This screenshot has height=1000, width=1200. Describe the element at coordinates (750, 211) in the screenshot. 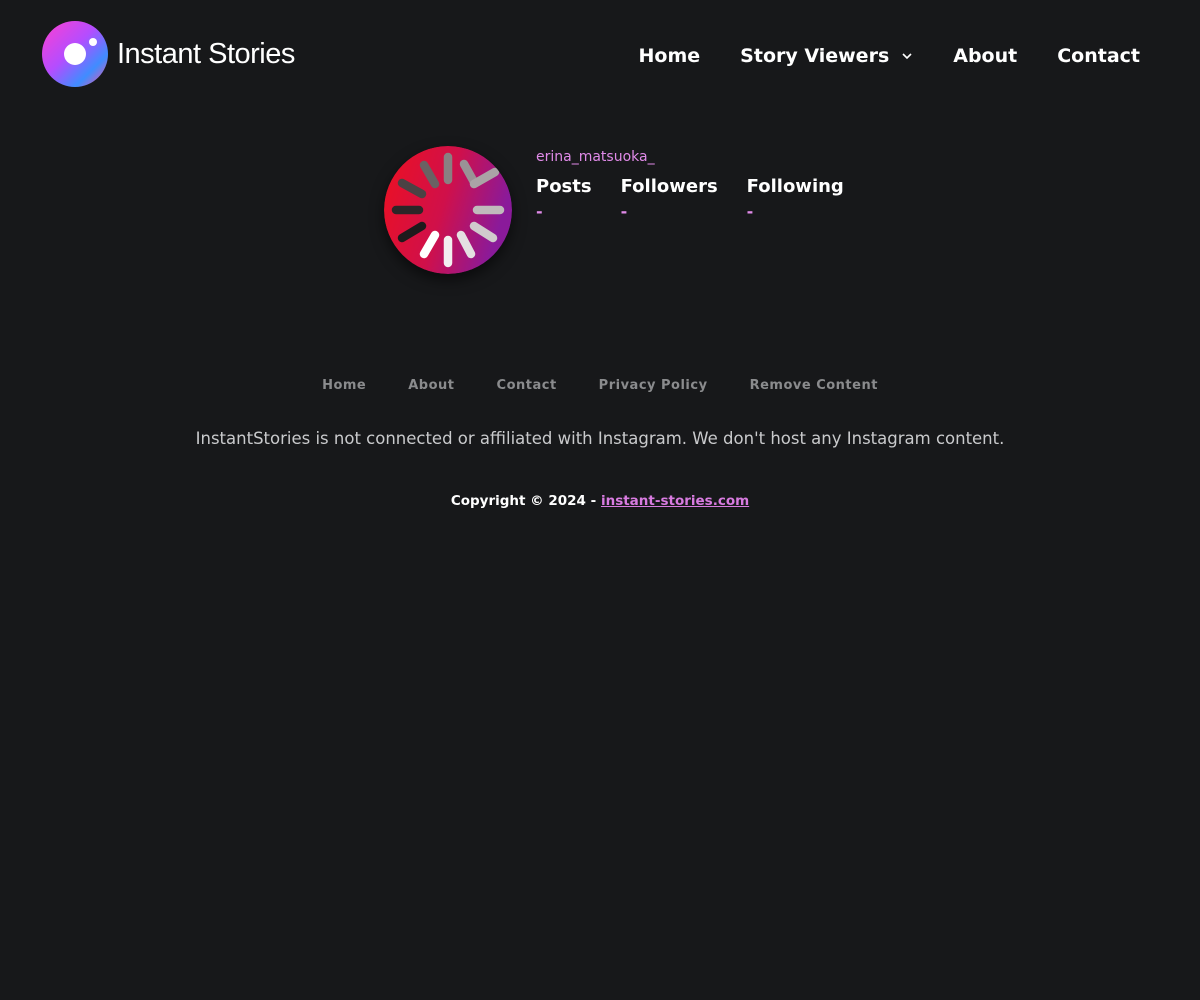

I see `stat-following-value: -` at that location.